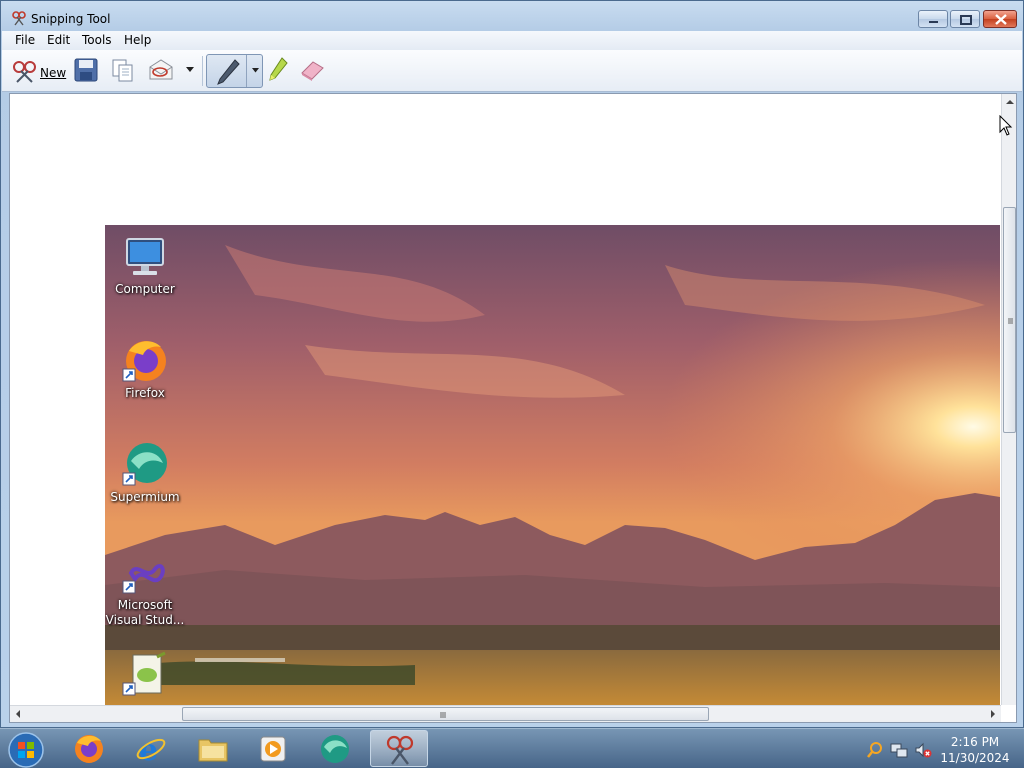 The height and width of the screenshot is (768, 1024). I want to click on new-label: New, so click(53, 73).